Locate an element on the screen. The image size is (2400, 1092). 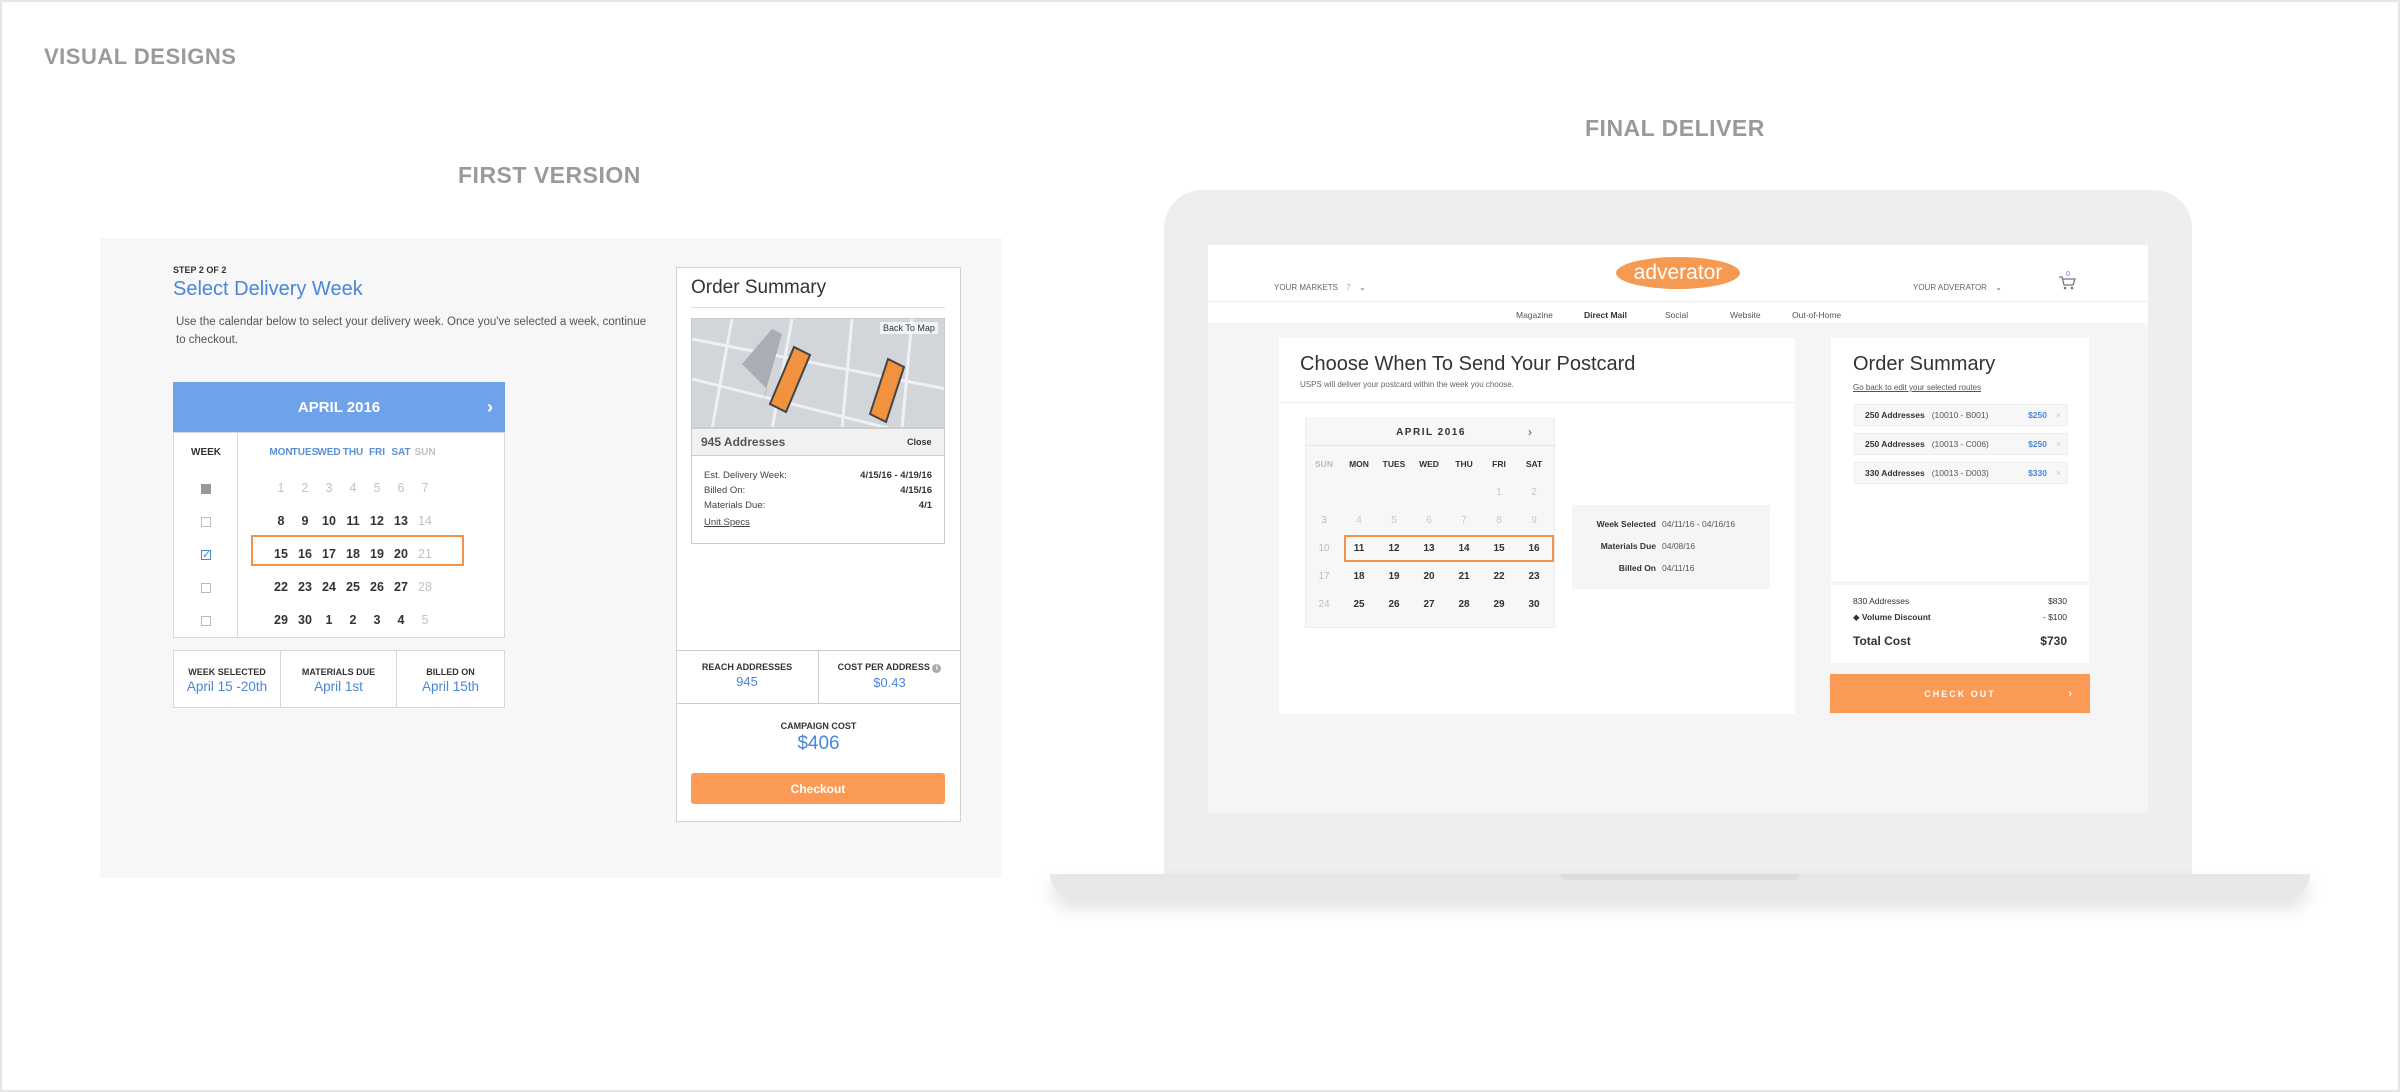
order-summary-title: Order Summary is located at coordinates (759, 287).